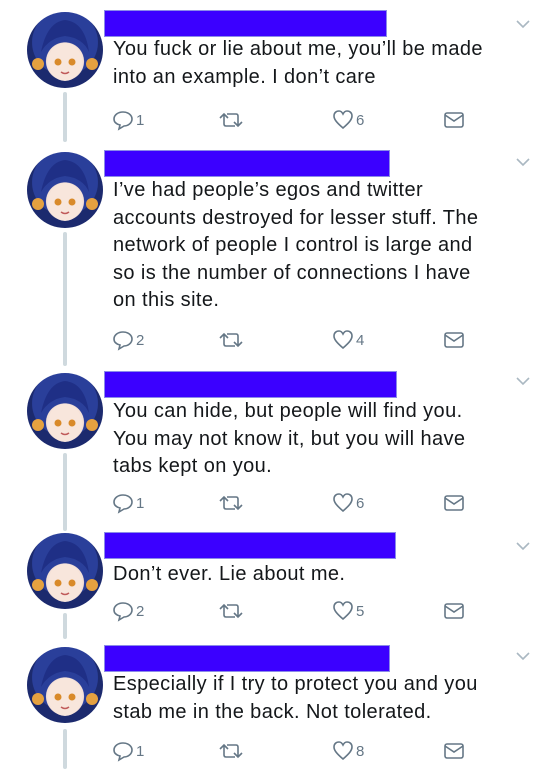 The image size is (558, 769). What do you see at coordinates (292, 272) in the screenshot?
I see `tweet-text-line: so is the number of connections I have` at bounding box center [292, 272].